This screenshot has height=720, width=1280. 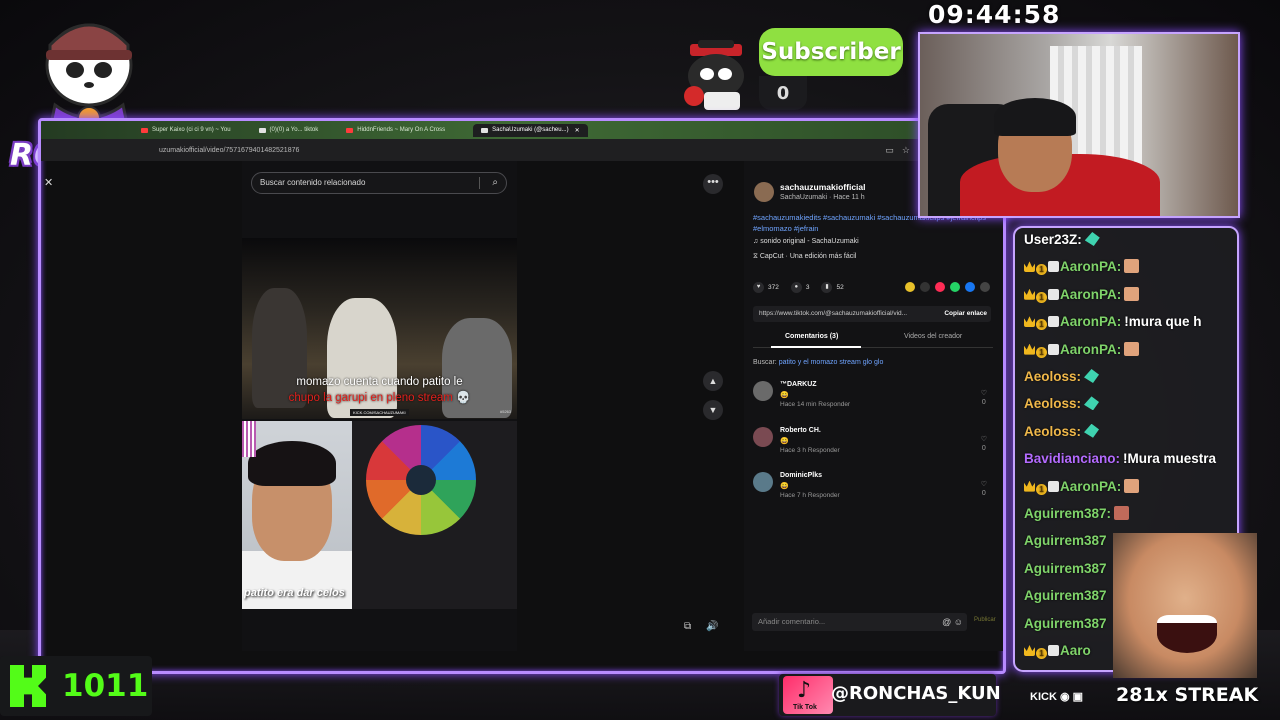 What do you see at coordinates (764, 192) in the screenshot?
I see `author-avatar` at bounding box center [764, 192].